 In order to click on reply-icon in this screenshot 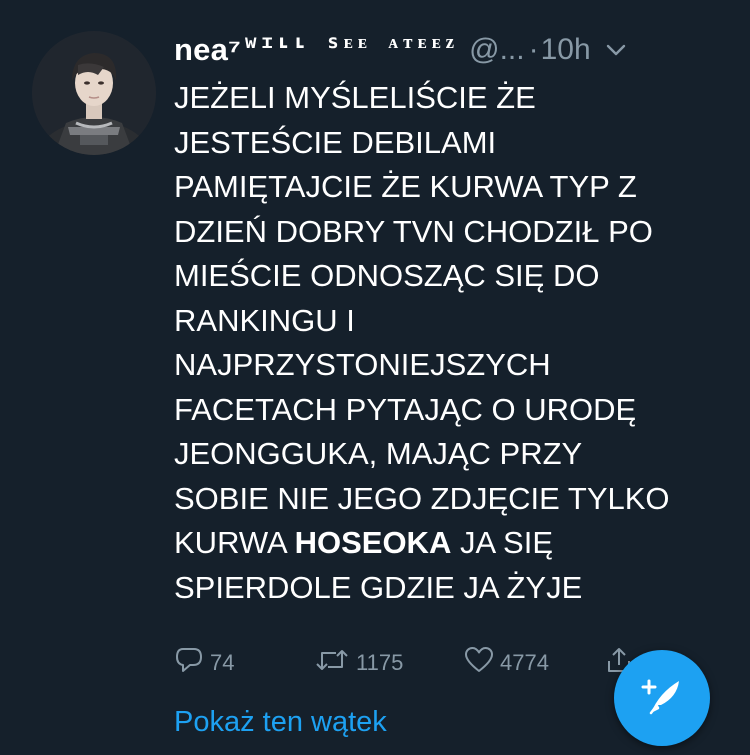, I will do `click(192, 663)`.